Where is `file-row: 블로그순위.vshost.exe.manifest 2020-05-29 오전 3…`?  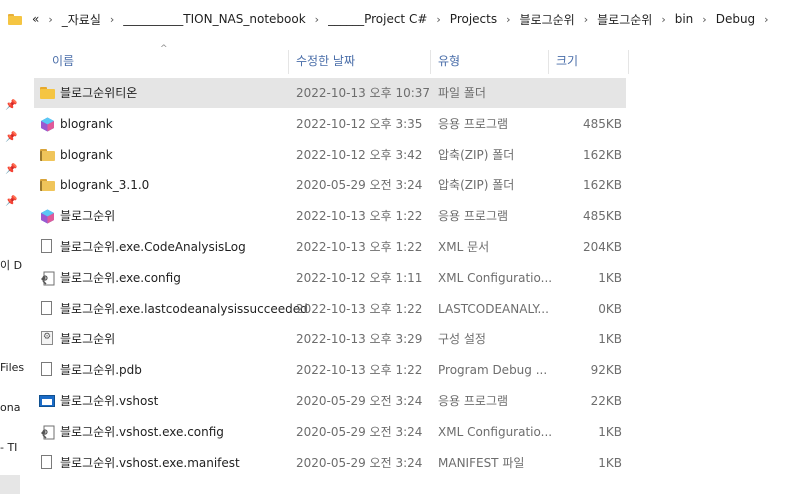
file-row: 블로그순위.vshost.exe.manifest 2020-05-29 오전 3… is located at coordinates (330, 463).